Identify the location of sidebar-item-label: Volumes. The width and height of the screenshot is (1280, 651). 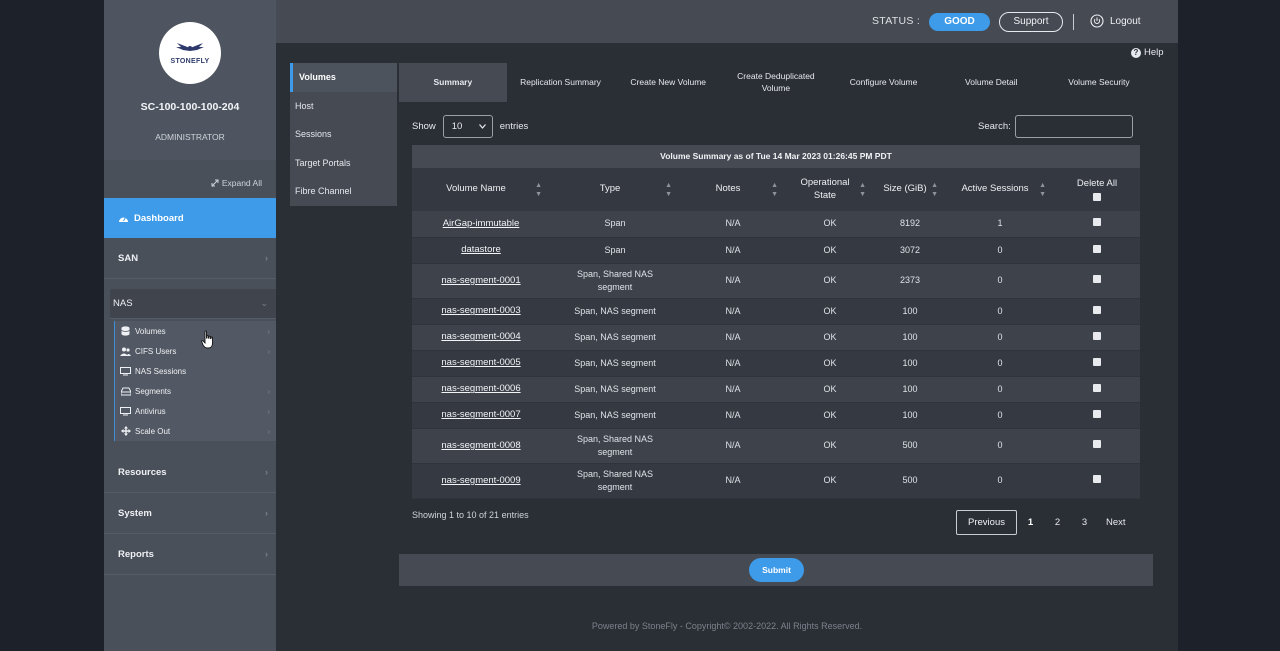
(150, 331).